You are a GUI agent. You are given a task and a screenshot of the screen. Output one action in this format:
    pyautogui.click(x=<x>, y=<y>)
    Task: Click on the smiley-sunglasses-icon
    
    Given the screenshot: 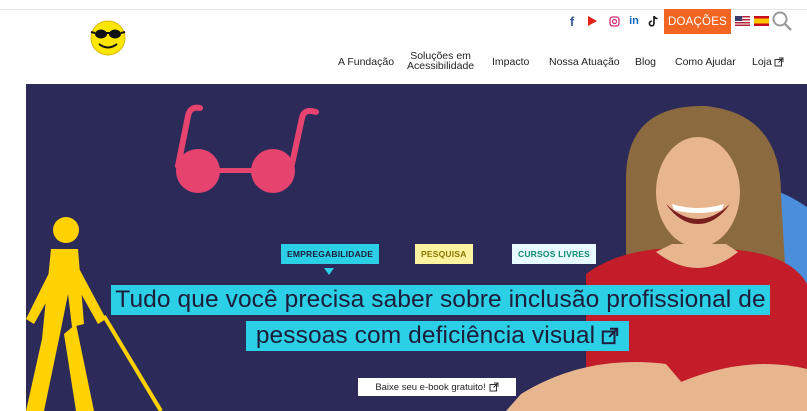 What is the action you would take?
    pyautogui.click(x=108, y=36)
    